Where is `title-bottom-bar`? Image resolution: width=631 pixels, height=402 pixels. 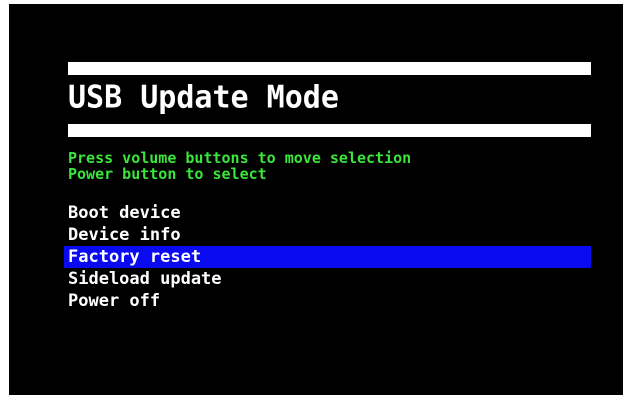 title-bottom-bar is located at coordinates (329, 130).